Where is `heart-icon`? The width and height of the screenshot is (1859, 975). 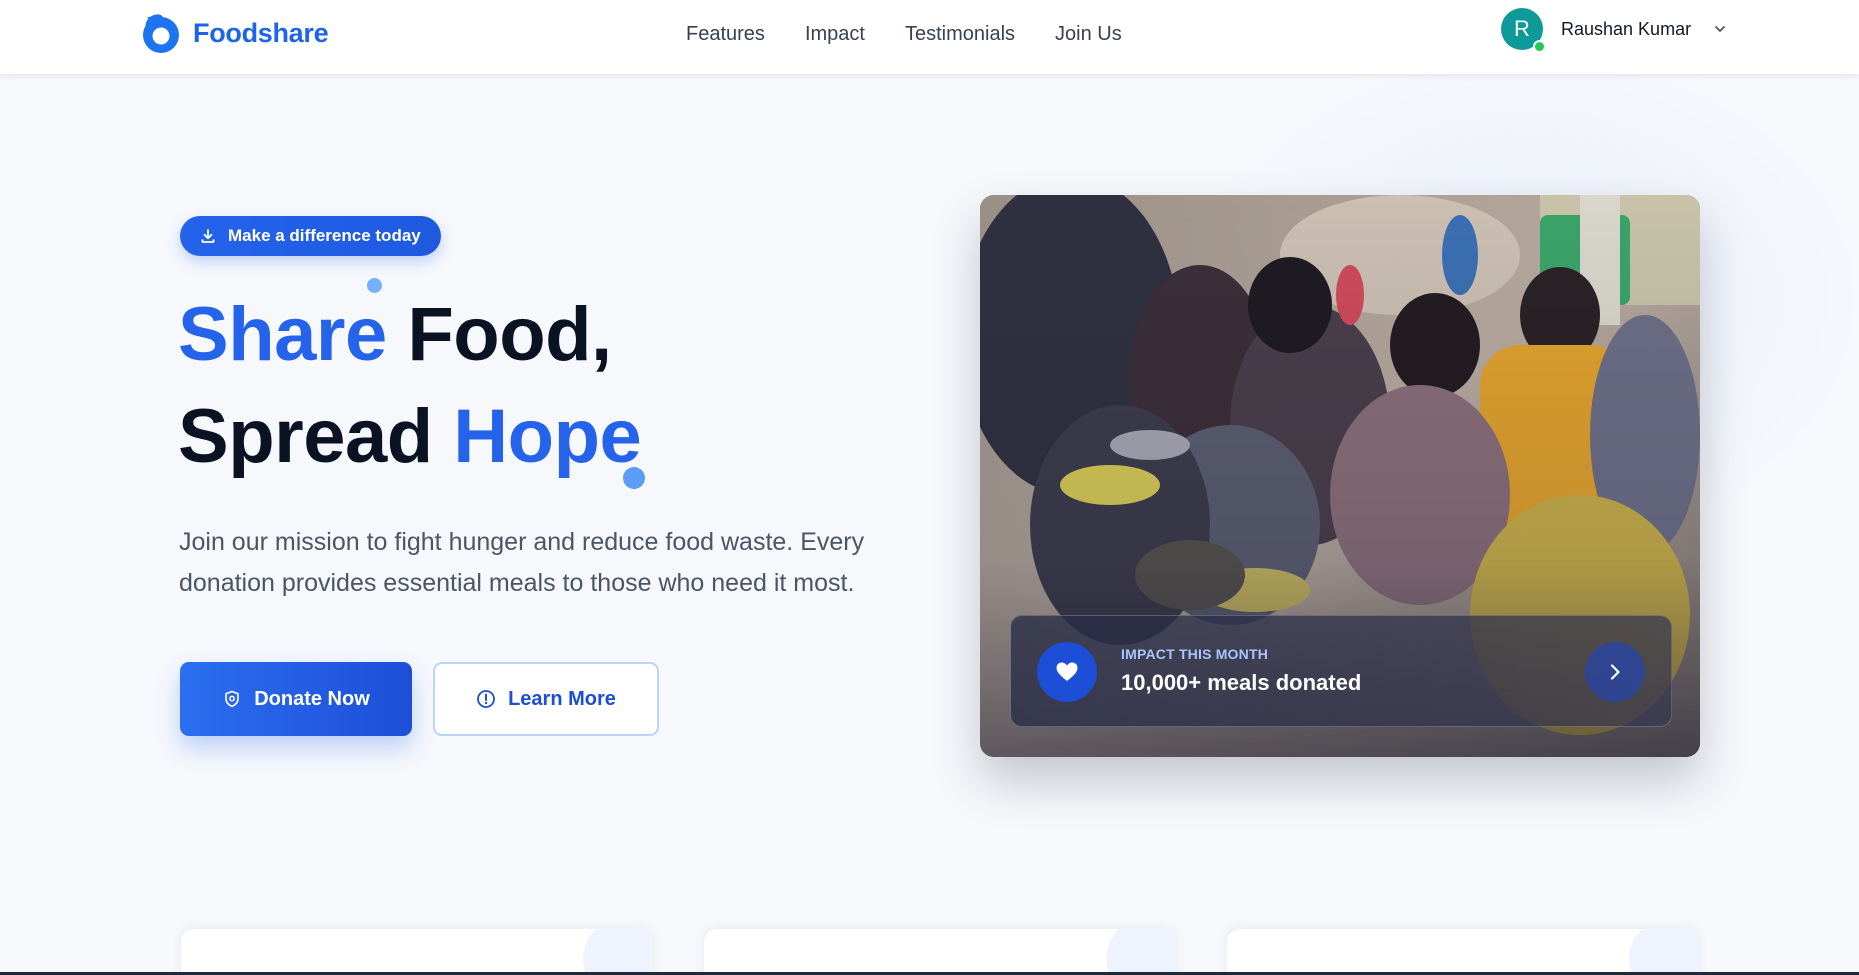 heart-icon is located at coordinates (1067, 671).